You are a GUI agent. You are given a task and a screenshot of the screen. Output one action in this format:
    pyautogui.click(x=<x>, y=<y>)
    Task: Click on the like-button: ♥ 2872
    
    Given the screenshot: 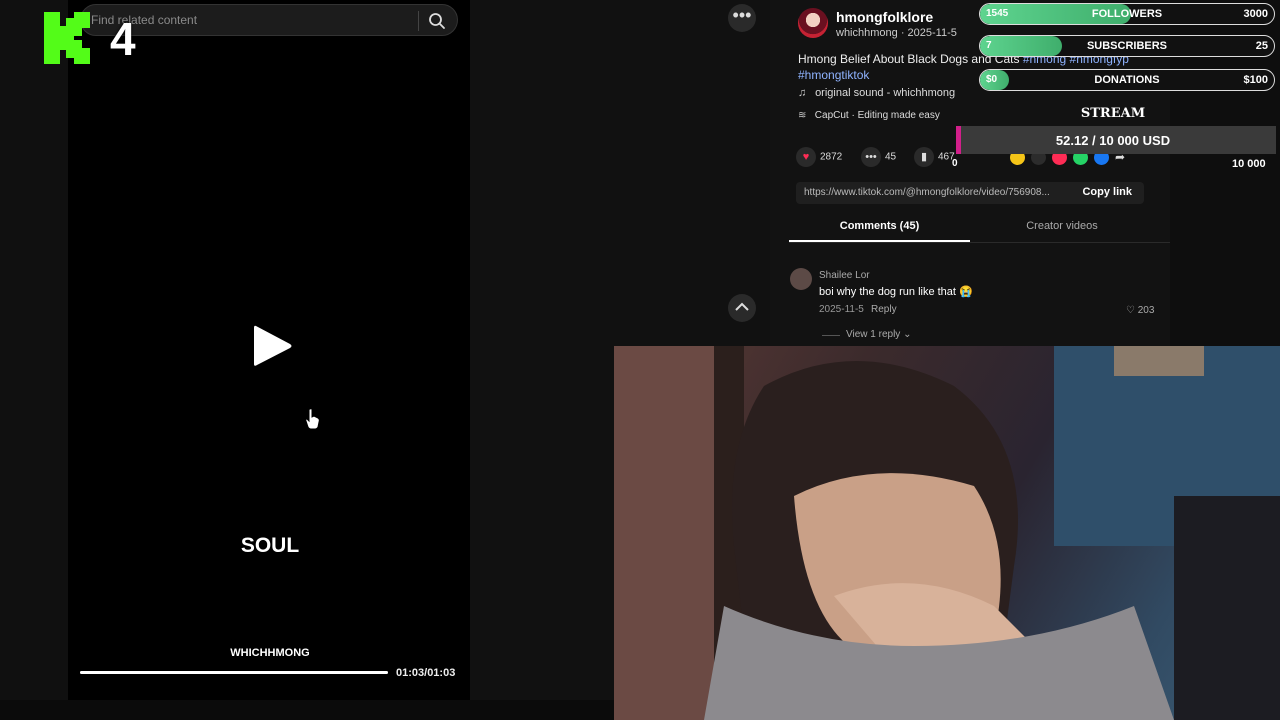 What is the action you would take?
    pyautogui.click(x=819, y=157)
    